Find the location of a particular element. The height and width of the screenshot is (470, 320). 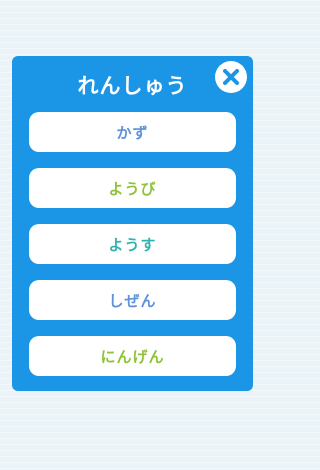

option-youbi-button: ようび is located at coordinates (132, 188).